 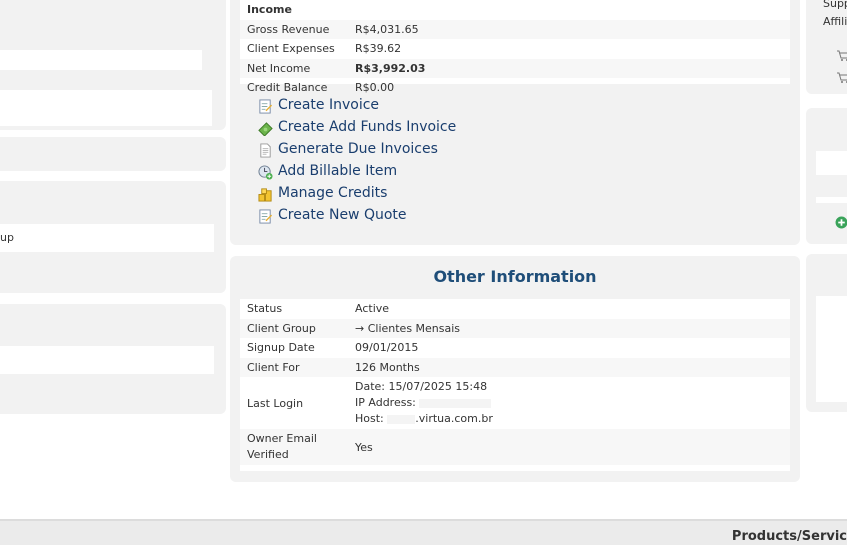 I want to click on support-text: Supp, so click(x=835, y=5).